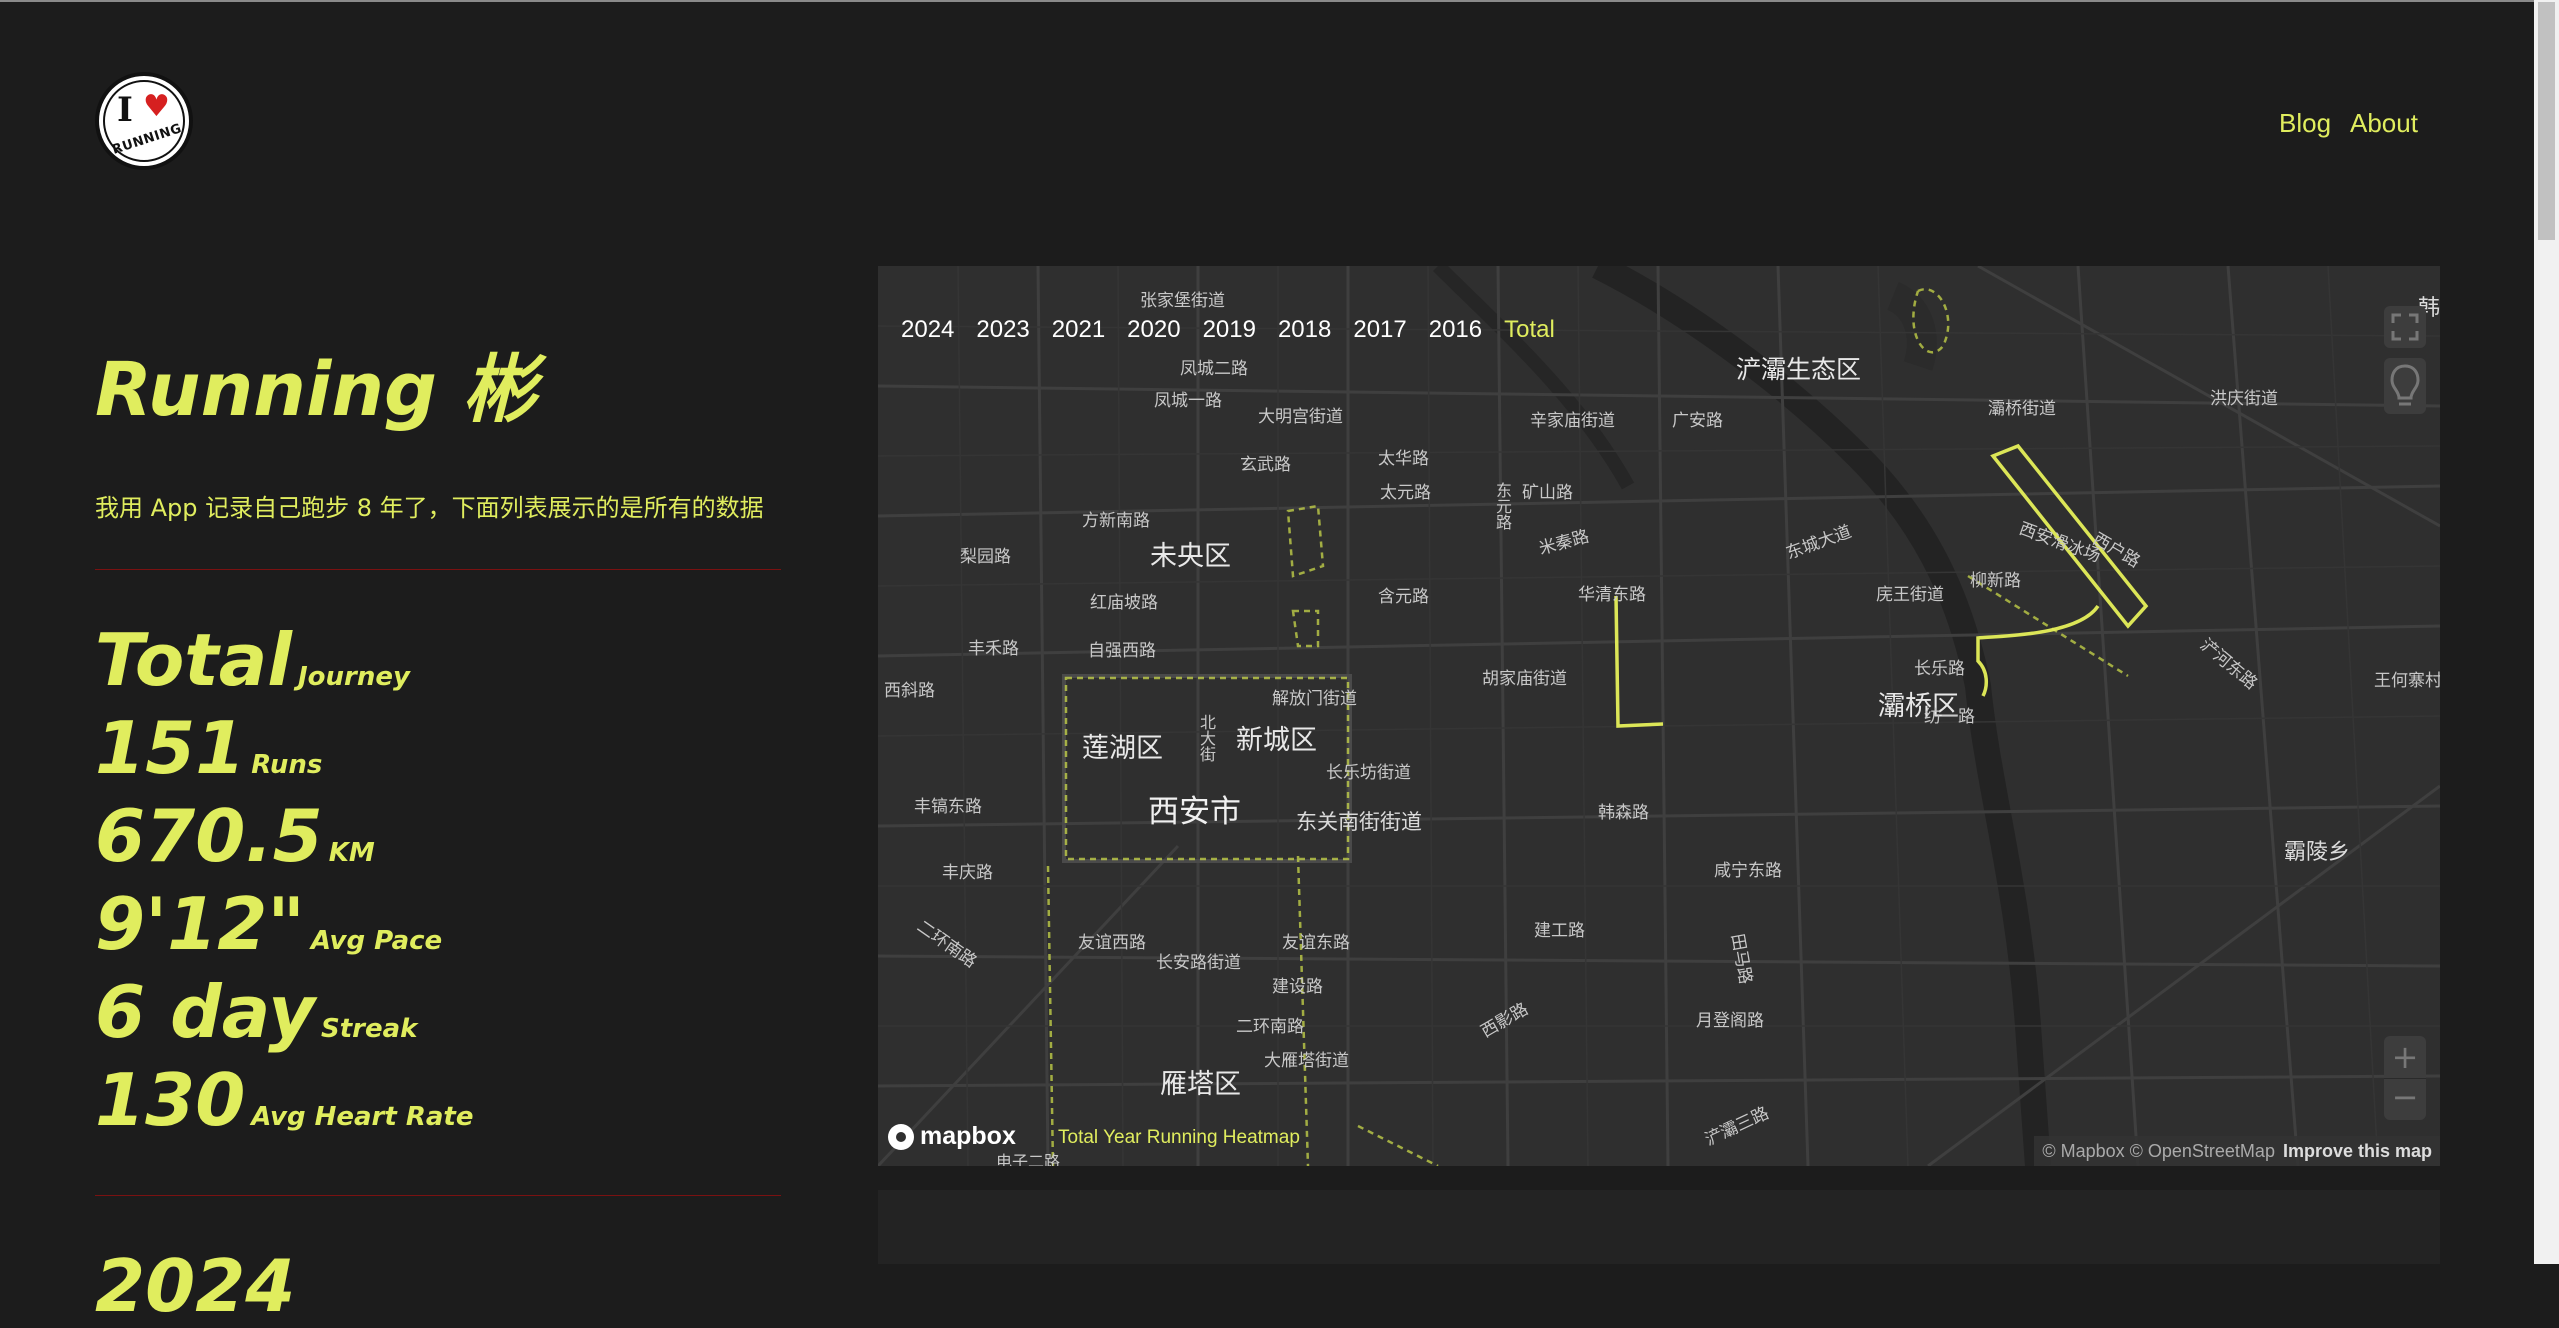  I want to click on map-label-road: 大明宫街道, so click(1300, 417).